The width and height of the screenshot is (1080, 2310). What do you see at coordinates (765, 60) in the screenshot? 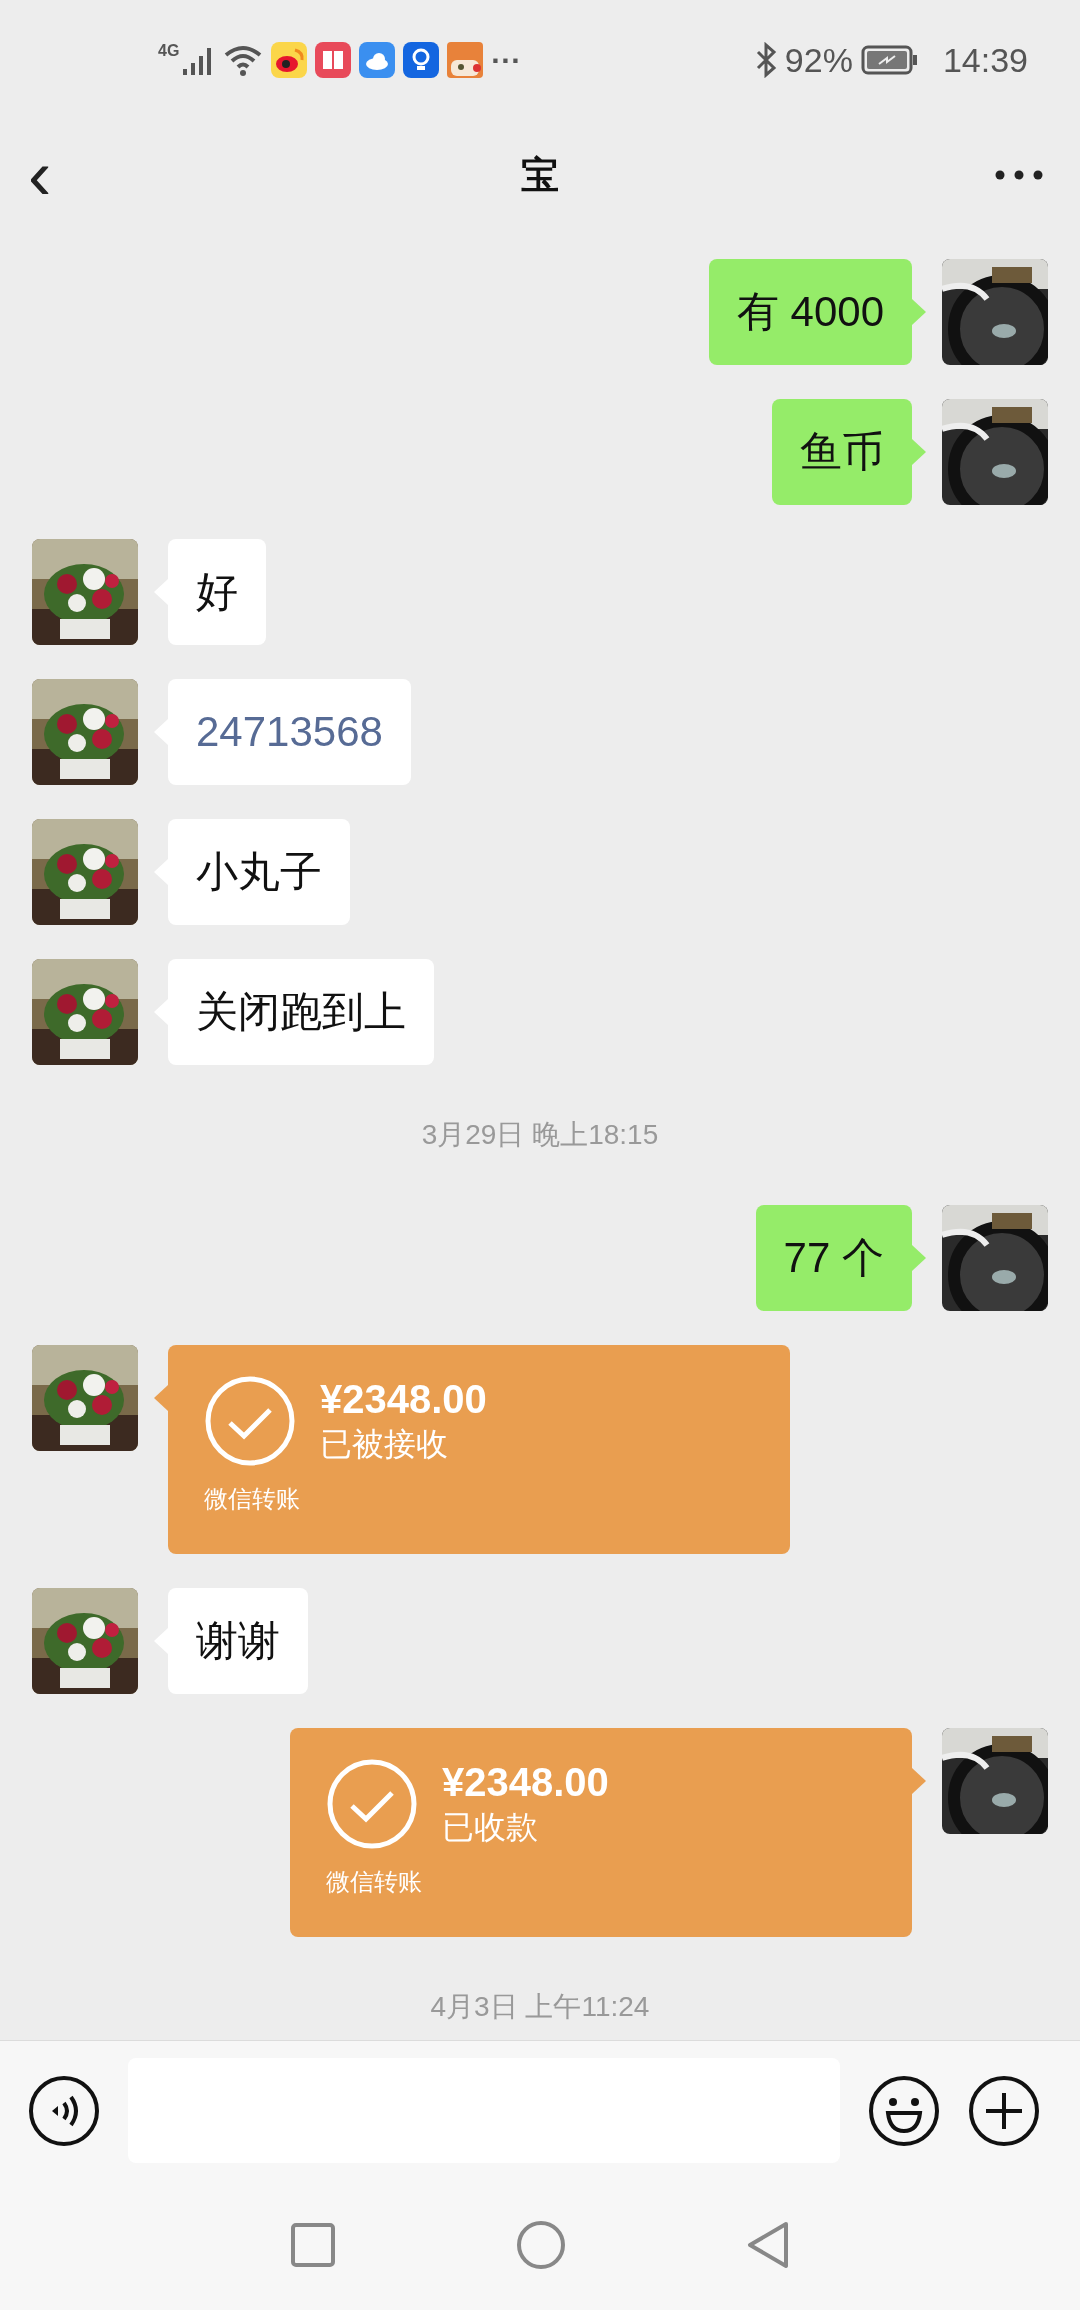
I see `bluetooth-icon` at bounding box center [765, 60].